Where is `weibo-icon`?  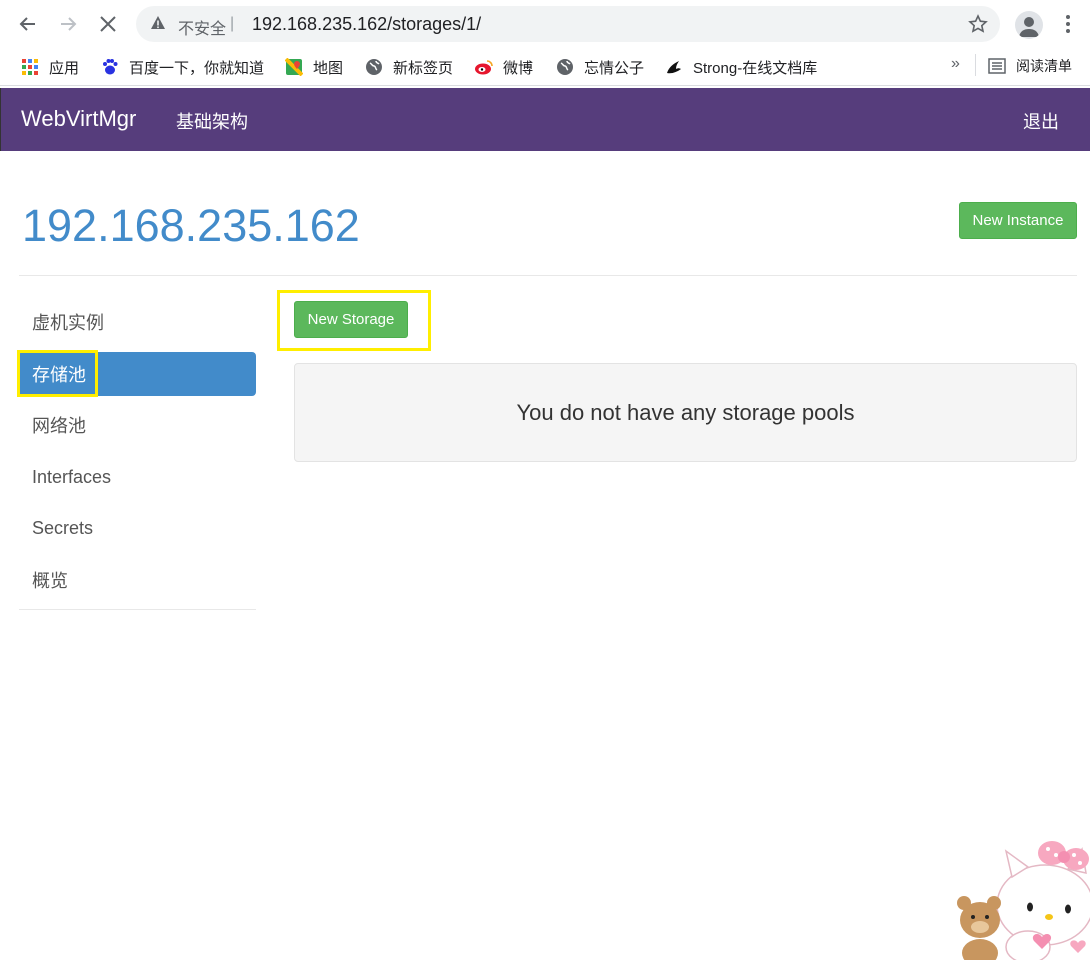
weibo-icon is located at coordinates (484, 67).